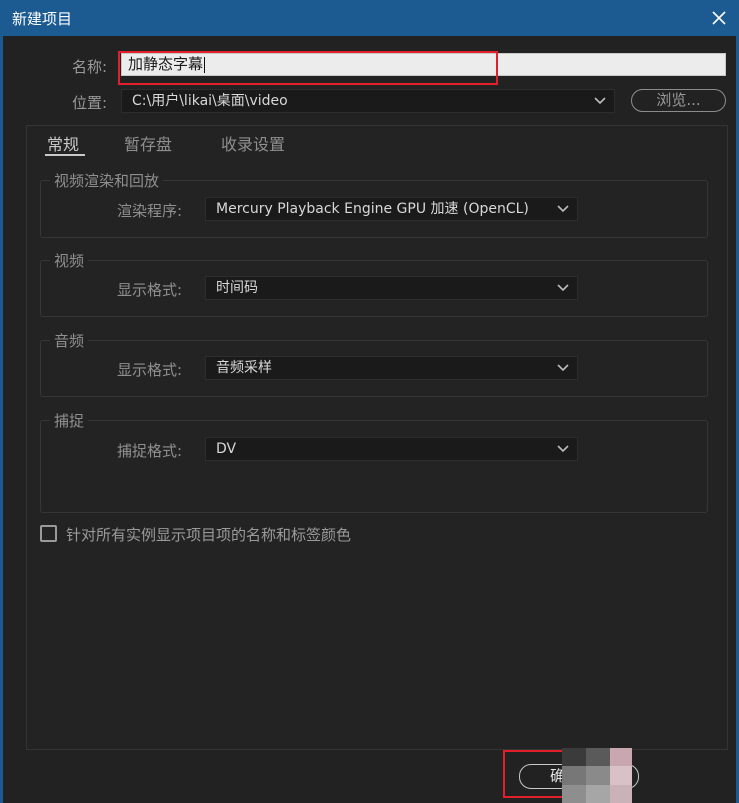 The image size is (739, 803). What do you see at coordinates (69, 260) in the screenshot?
I see `video-group-title: 视频` at bounding box center [69, 260].